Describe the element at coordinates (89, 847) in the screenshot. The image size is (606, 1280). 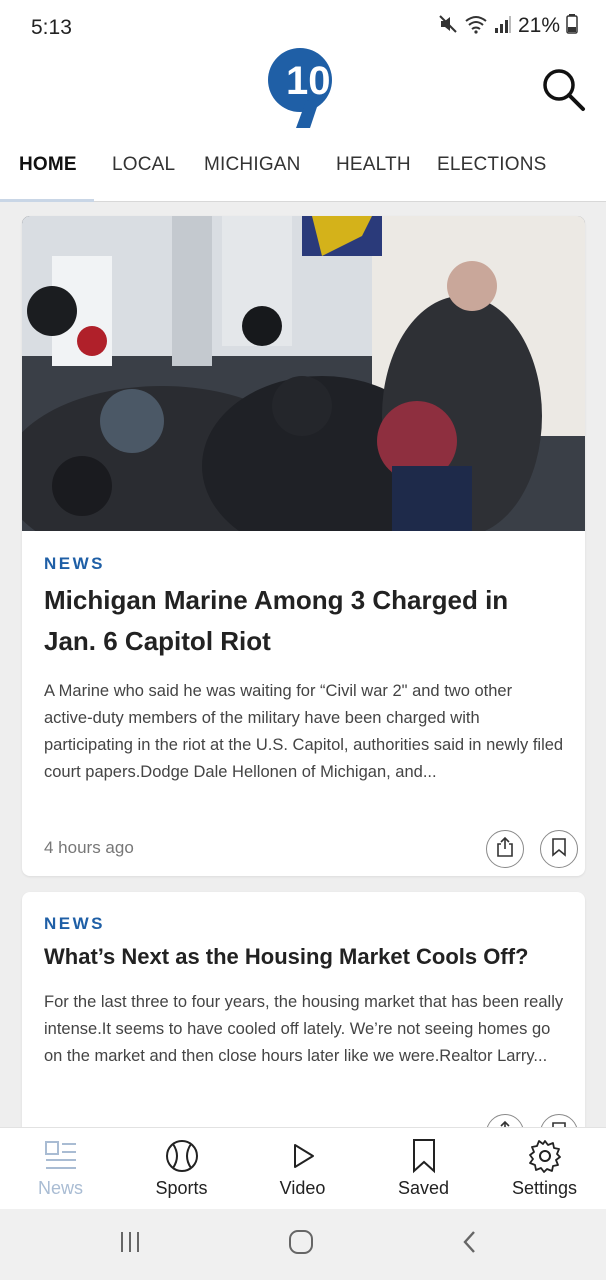
I see `article-timestamp: 4 hours ago` at that location.